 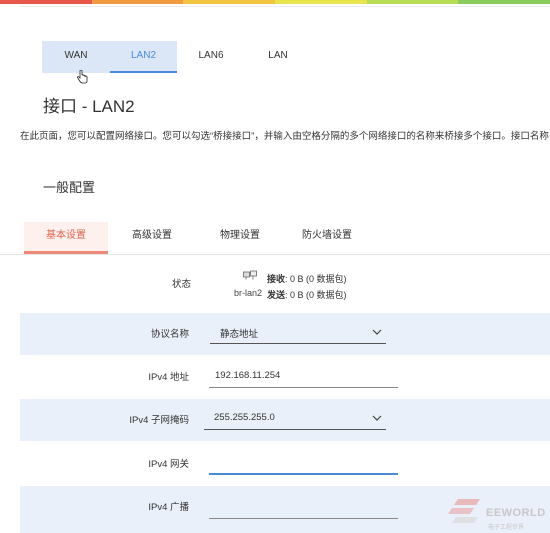 I want to click on ipv4-broadcast-input, so click(x=303, y=508).